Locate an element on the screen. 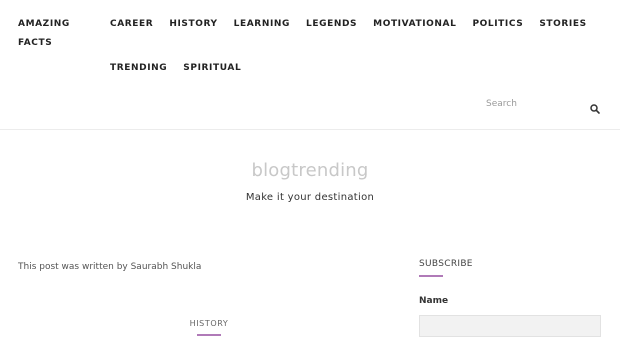 The height and width of the screenshot is (343, 620). nav-left-group: AMAZING FACTS is located at coordinates (58, 34).